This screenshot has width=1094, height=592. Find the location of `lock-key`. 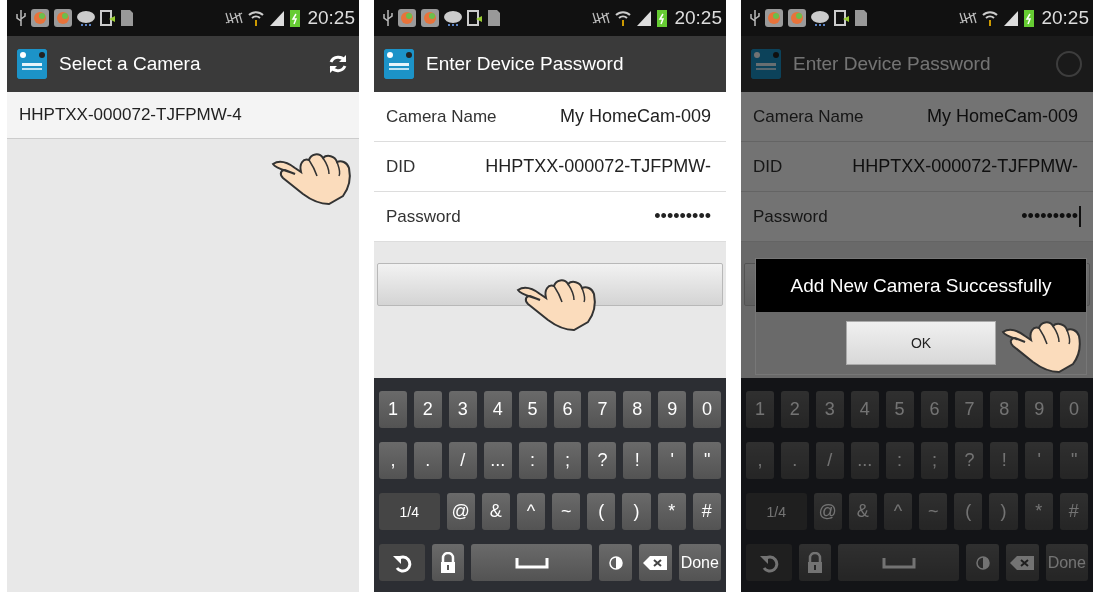

lock-key is located at coordinates (448, 562).